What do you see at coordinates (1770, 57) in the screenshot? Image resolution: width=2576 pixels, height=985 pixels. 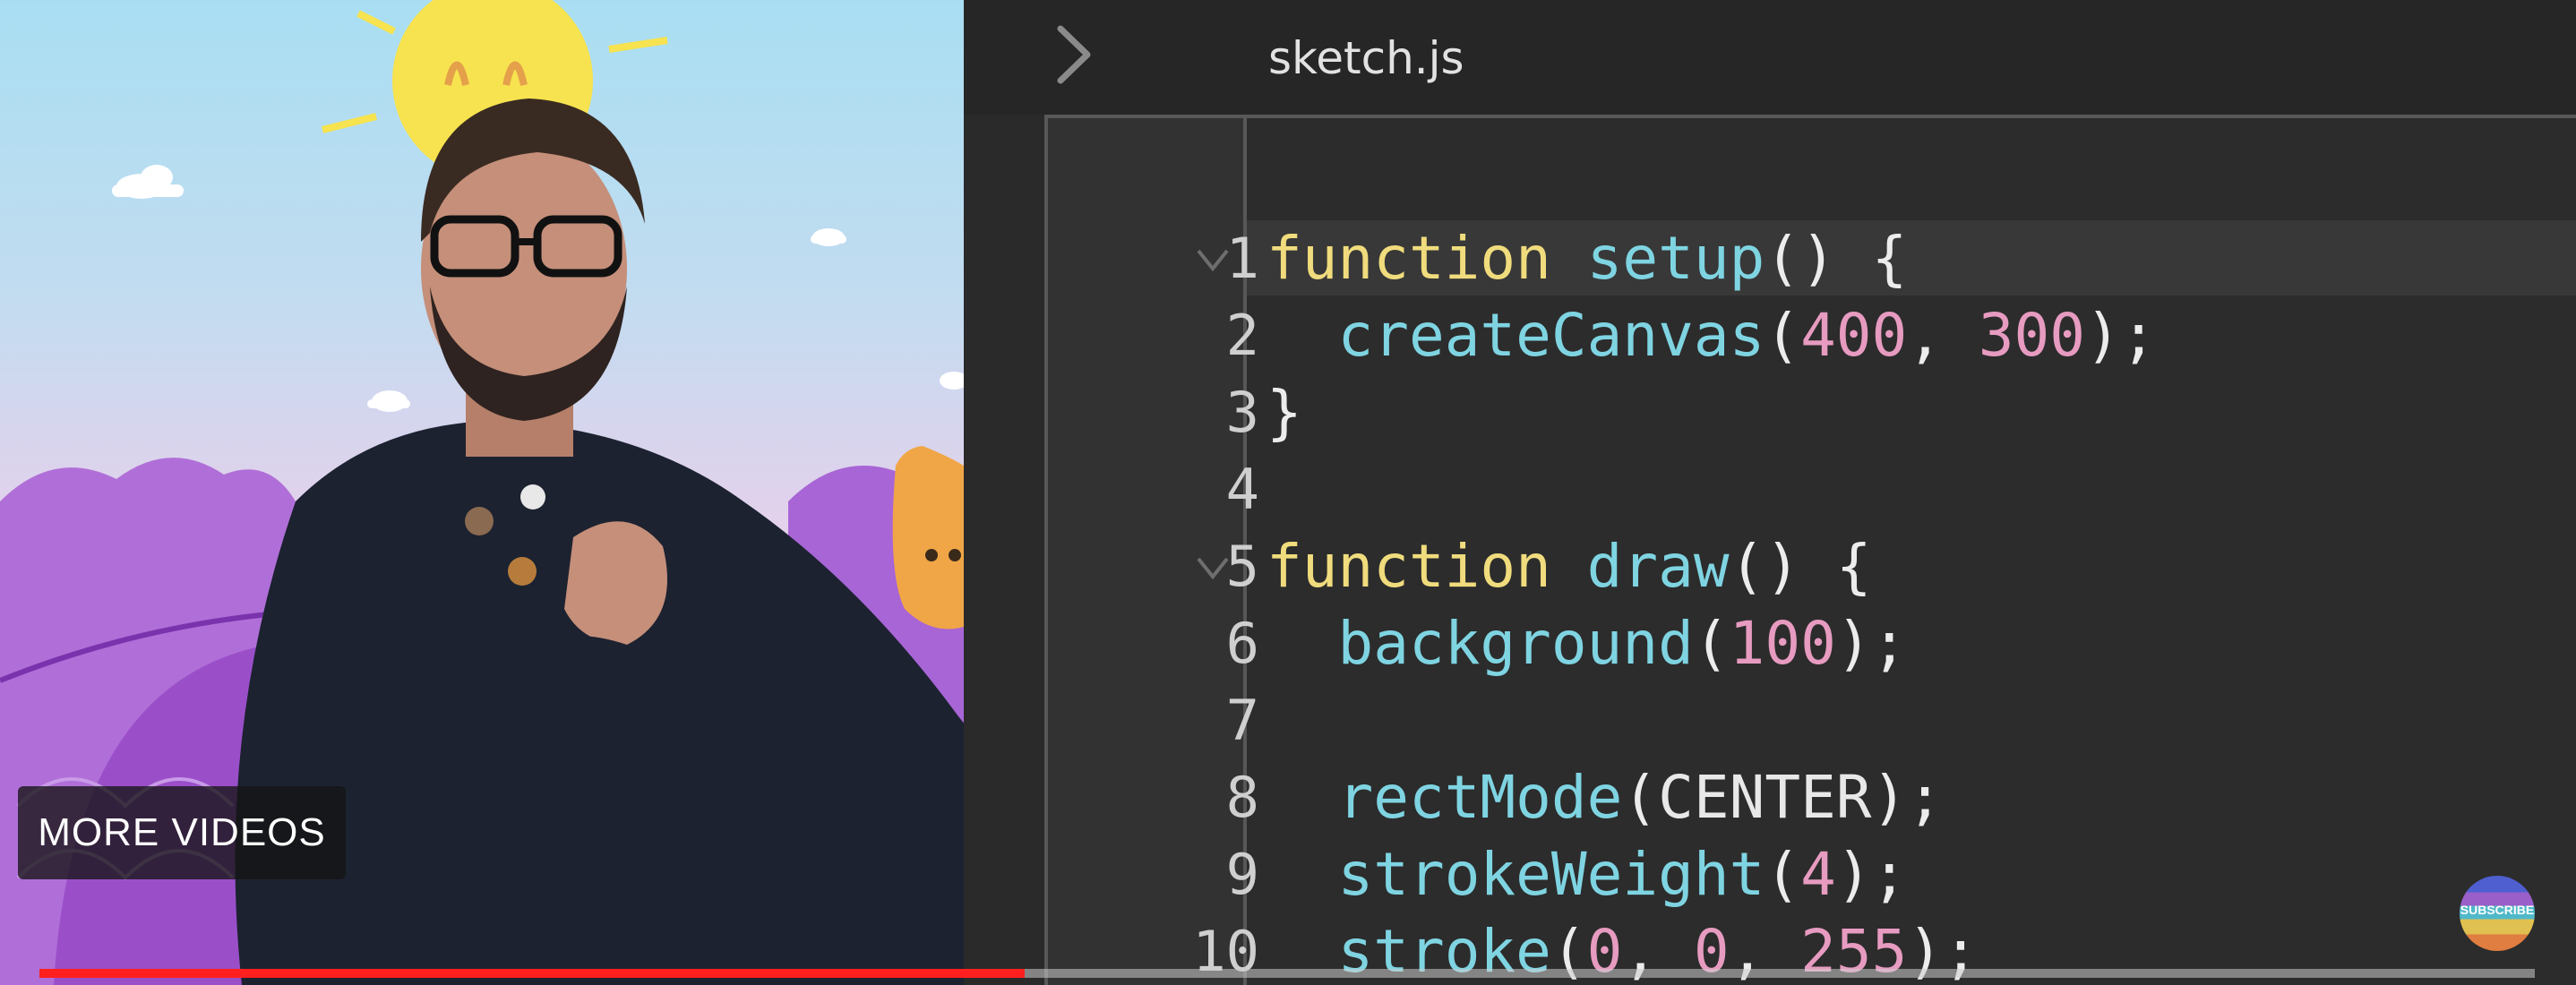 I see `editor-header: sketch.js` at bounding box center [1770, 57].